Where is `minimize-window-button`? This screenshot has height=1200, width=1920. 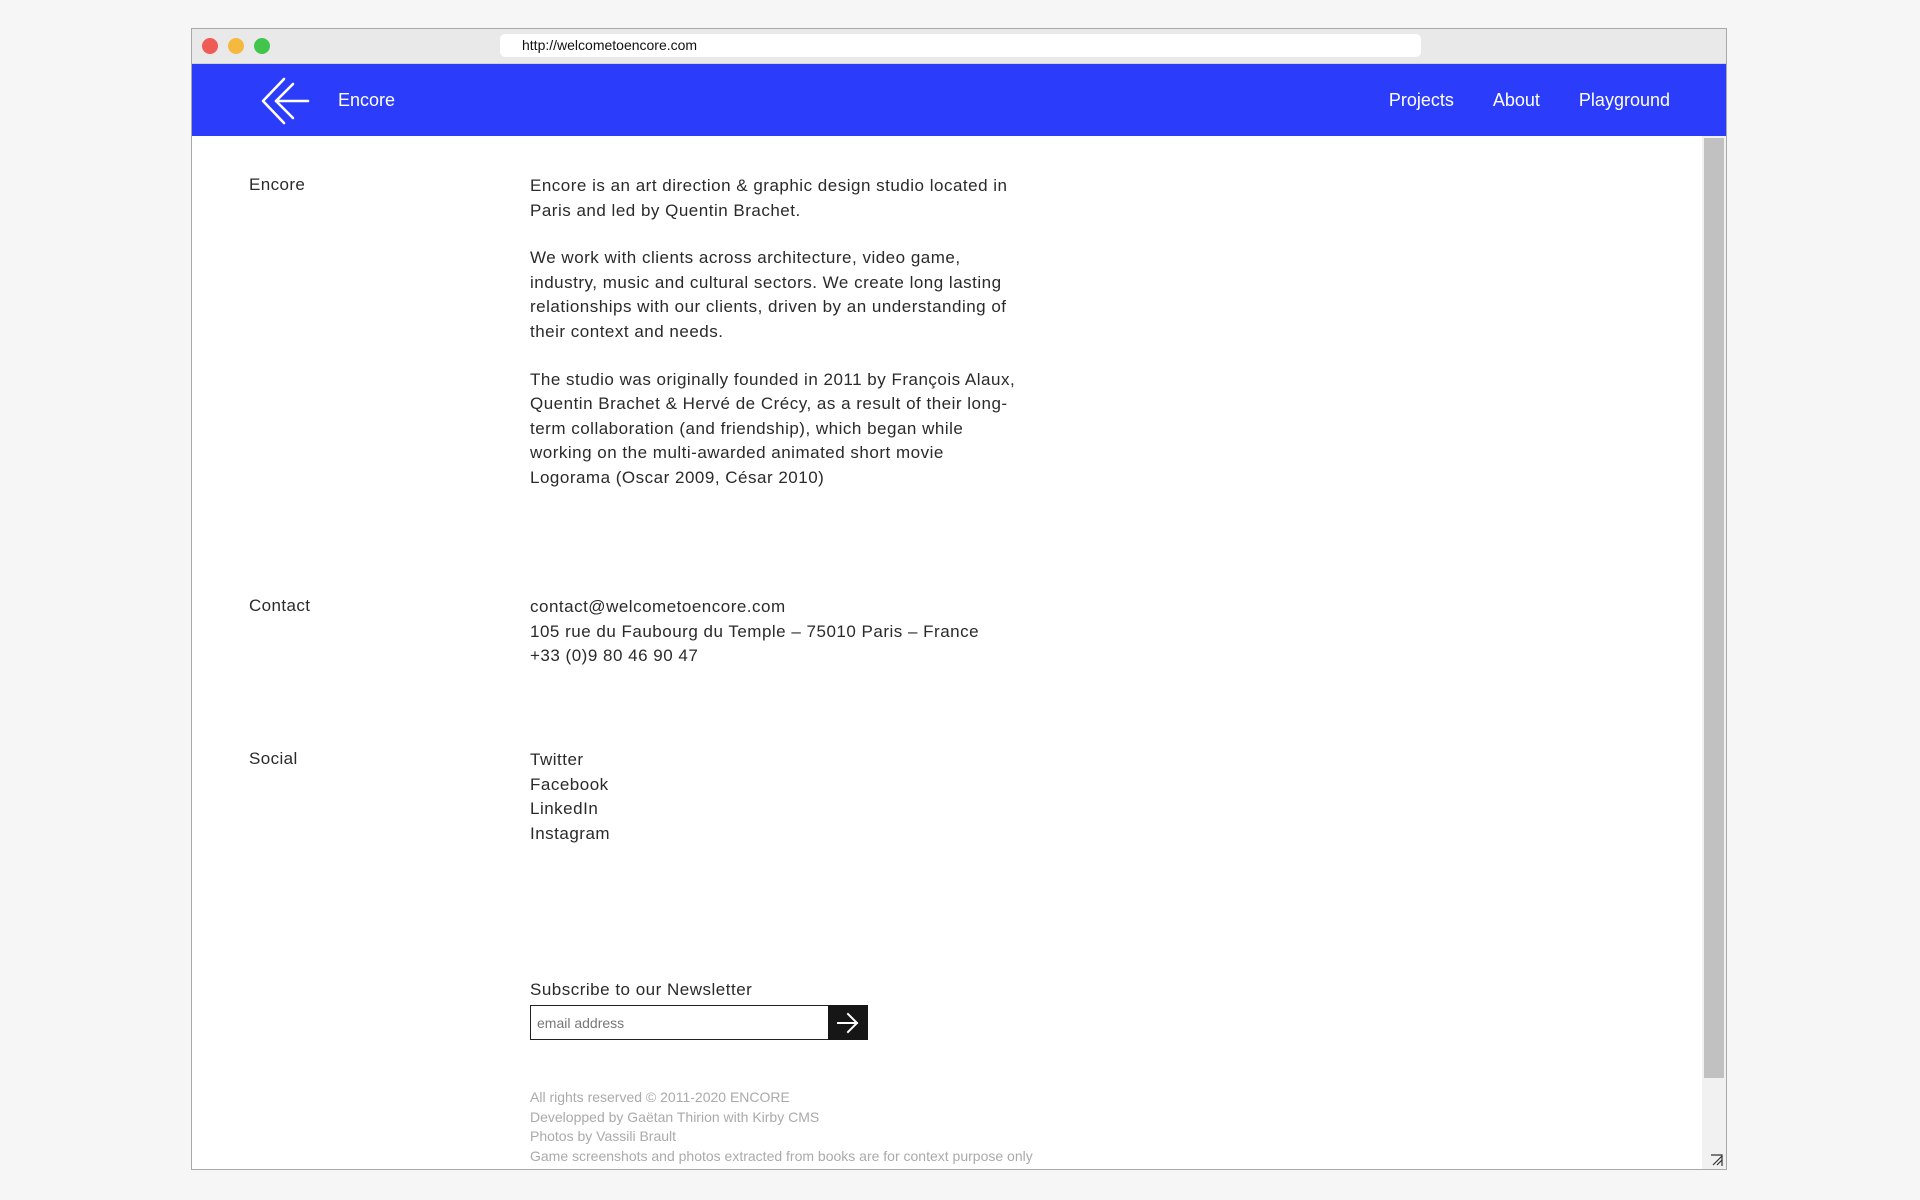 minimize-window-button is located at coordinates (236, 46).